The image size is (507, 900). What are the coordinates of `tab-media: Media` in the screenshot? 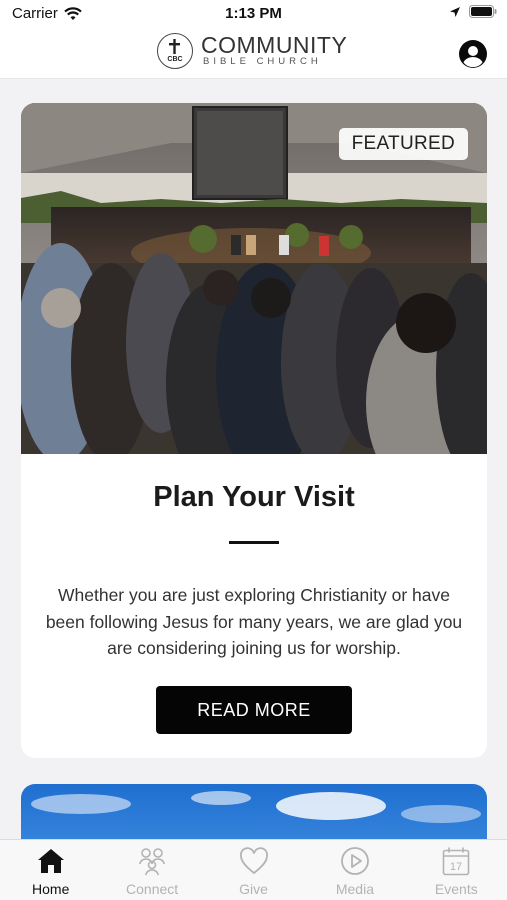 It's located at (354, 870).